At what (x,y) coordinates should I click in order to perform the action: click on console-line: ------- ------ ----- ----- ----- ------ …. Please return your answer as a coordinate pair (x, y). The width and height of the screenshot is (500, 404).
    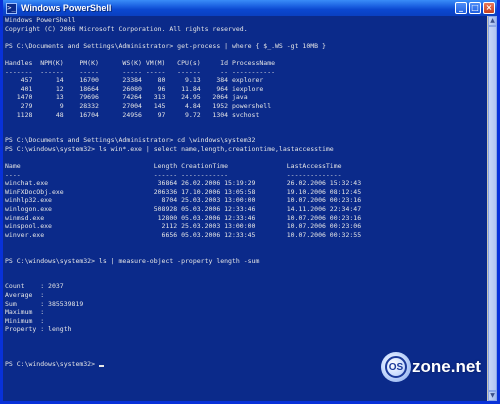
    Looking at the image, I should click on (140, 71).